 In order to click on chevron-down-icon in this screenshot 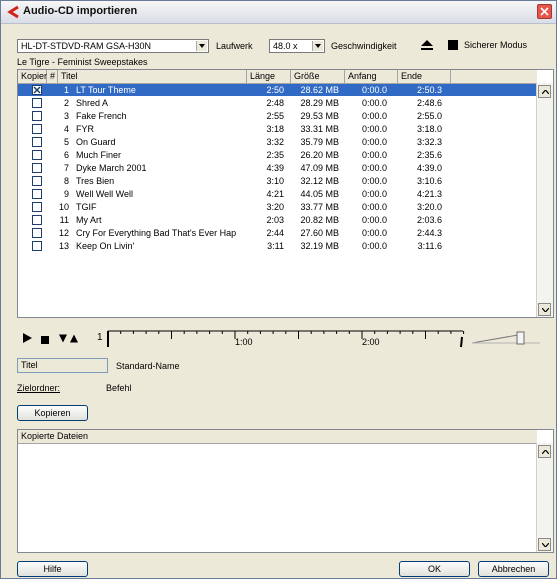, I will do `click(202, 46)`.